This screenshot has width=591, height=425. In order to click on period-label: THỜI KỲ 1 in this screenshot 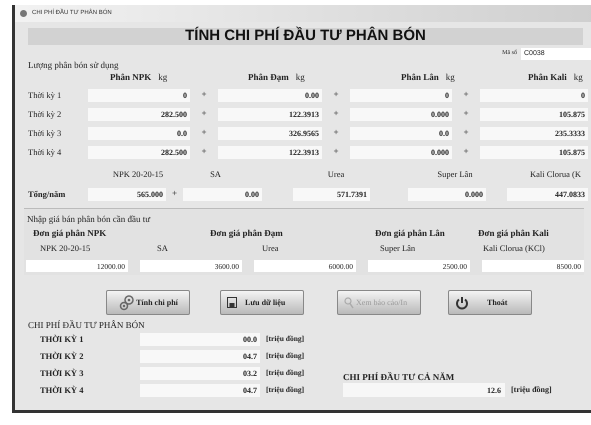, I will do `click(62, 339)`.